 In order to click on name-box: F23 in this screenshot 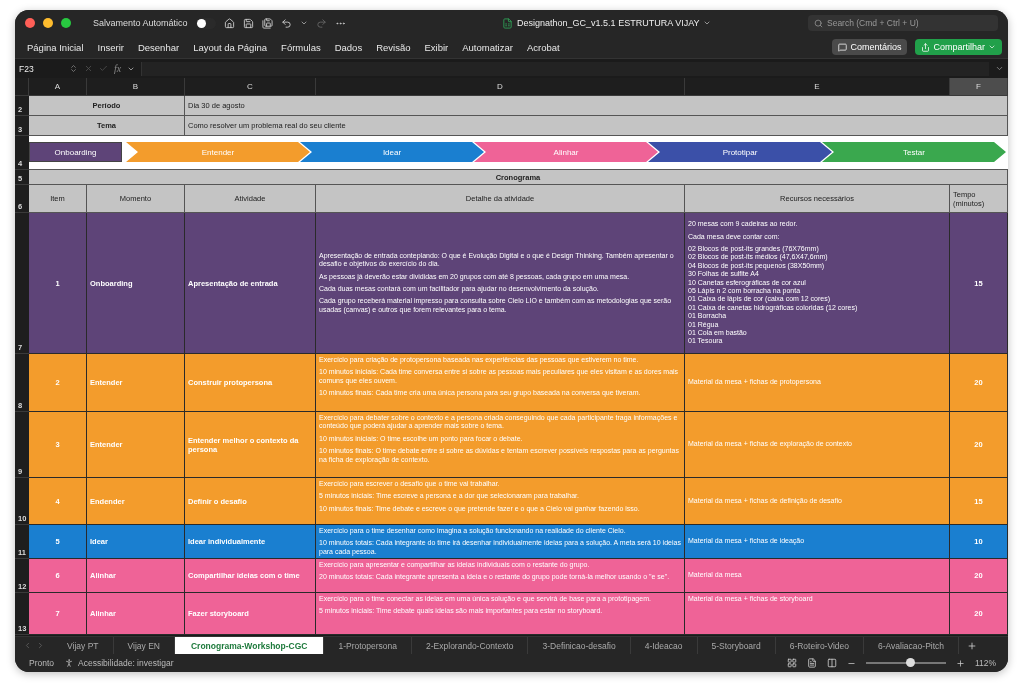, I will do `click(39, 68)`.